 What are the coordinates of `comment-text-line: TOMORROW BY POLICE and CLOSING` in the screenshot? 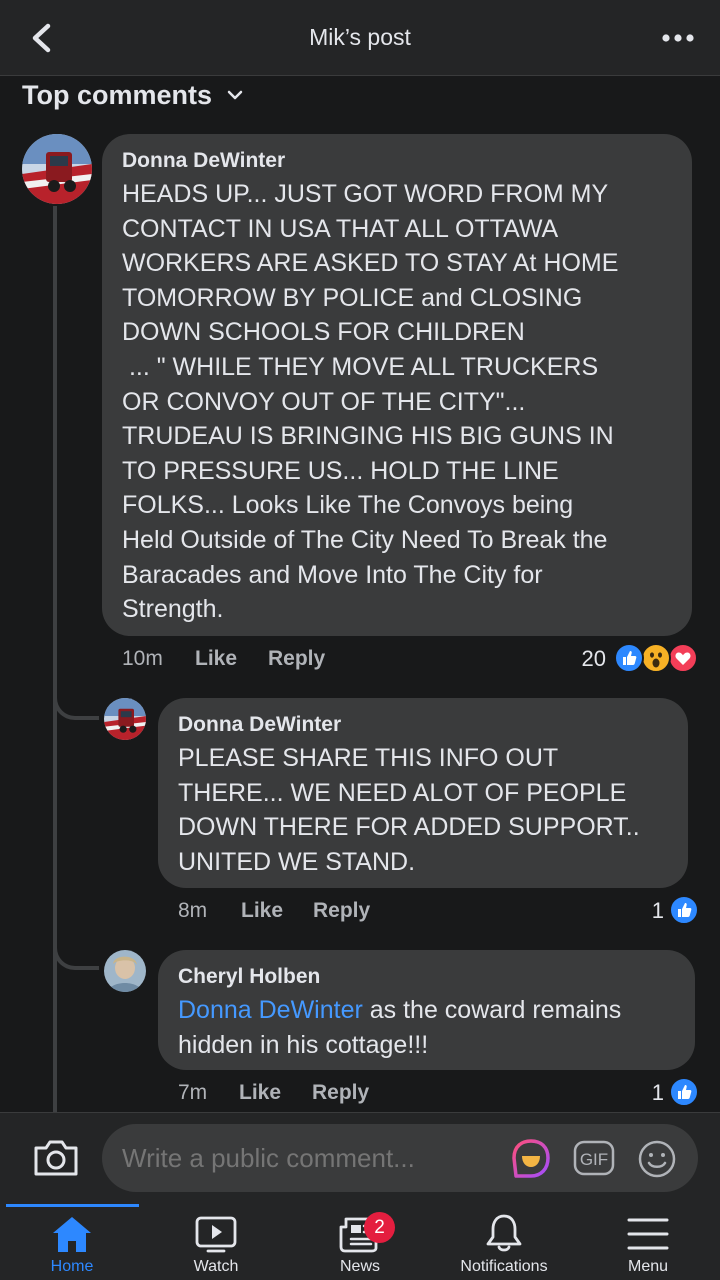 It's located at (352, 297).